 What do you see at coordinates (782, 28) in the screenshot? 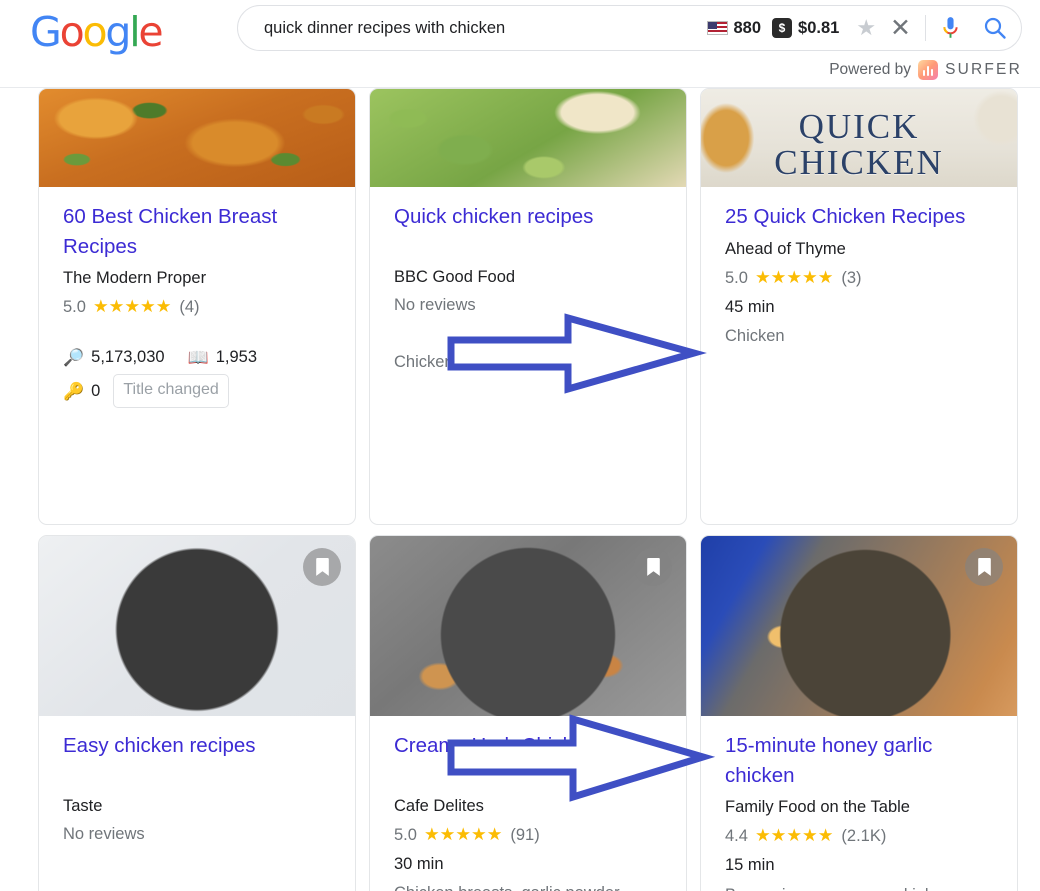
I see `cpc-dollar-badge-icon: $` at bounding box center [782, 28].